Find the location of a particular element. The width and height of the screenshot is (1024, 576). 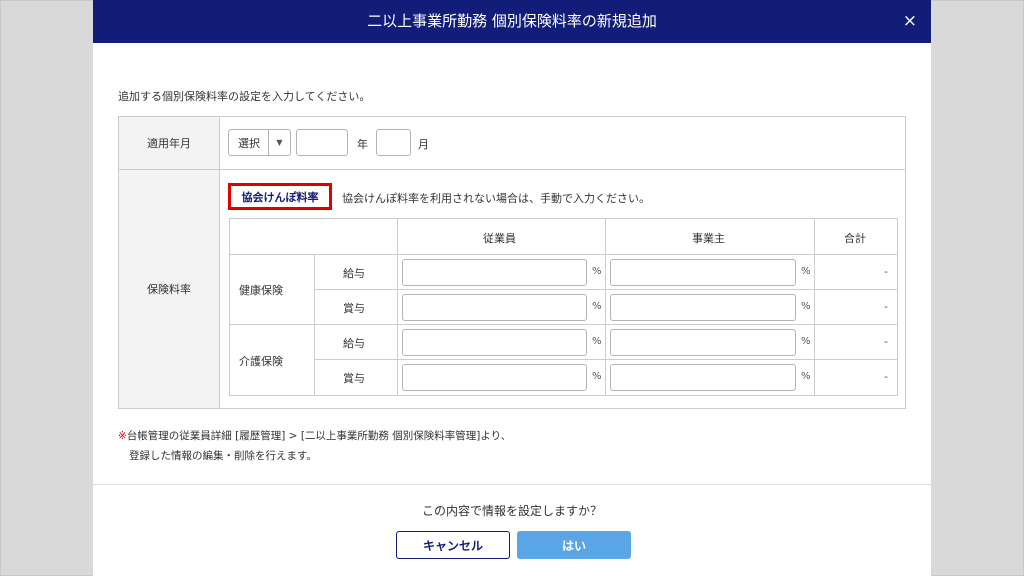

footer-divider is located at coordinates (512, 484).